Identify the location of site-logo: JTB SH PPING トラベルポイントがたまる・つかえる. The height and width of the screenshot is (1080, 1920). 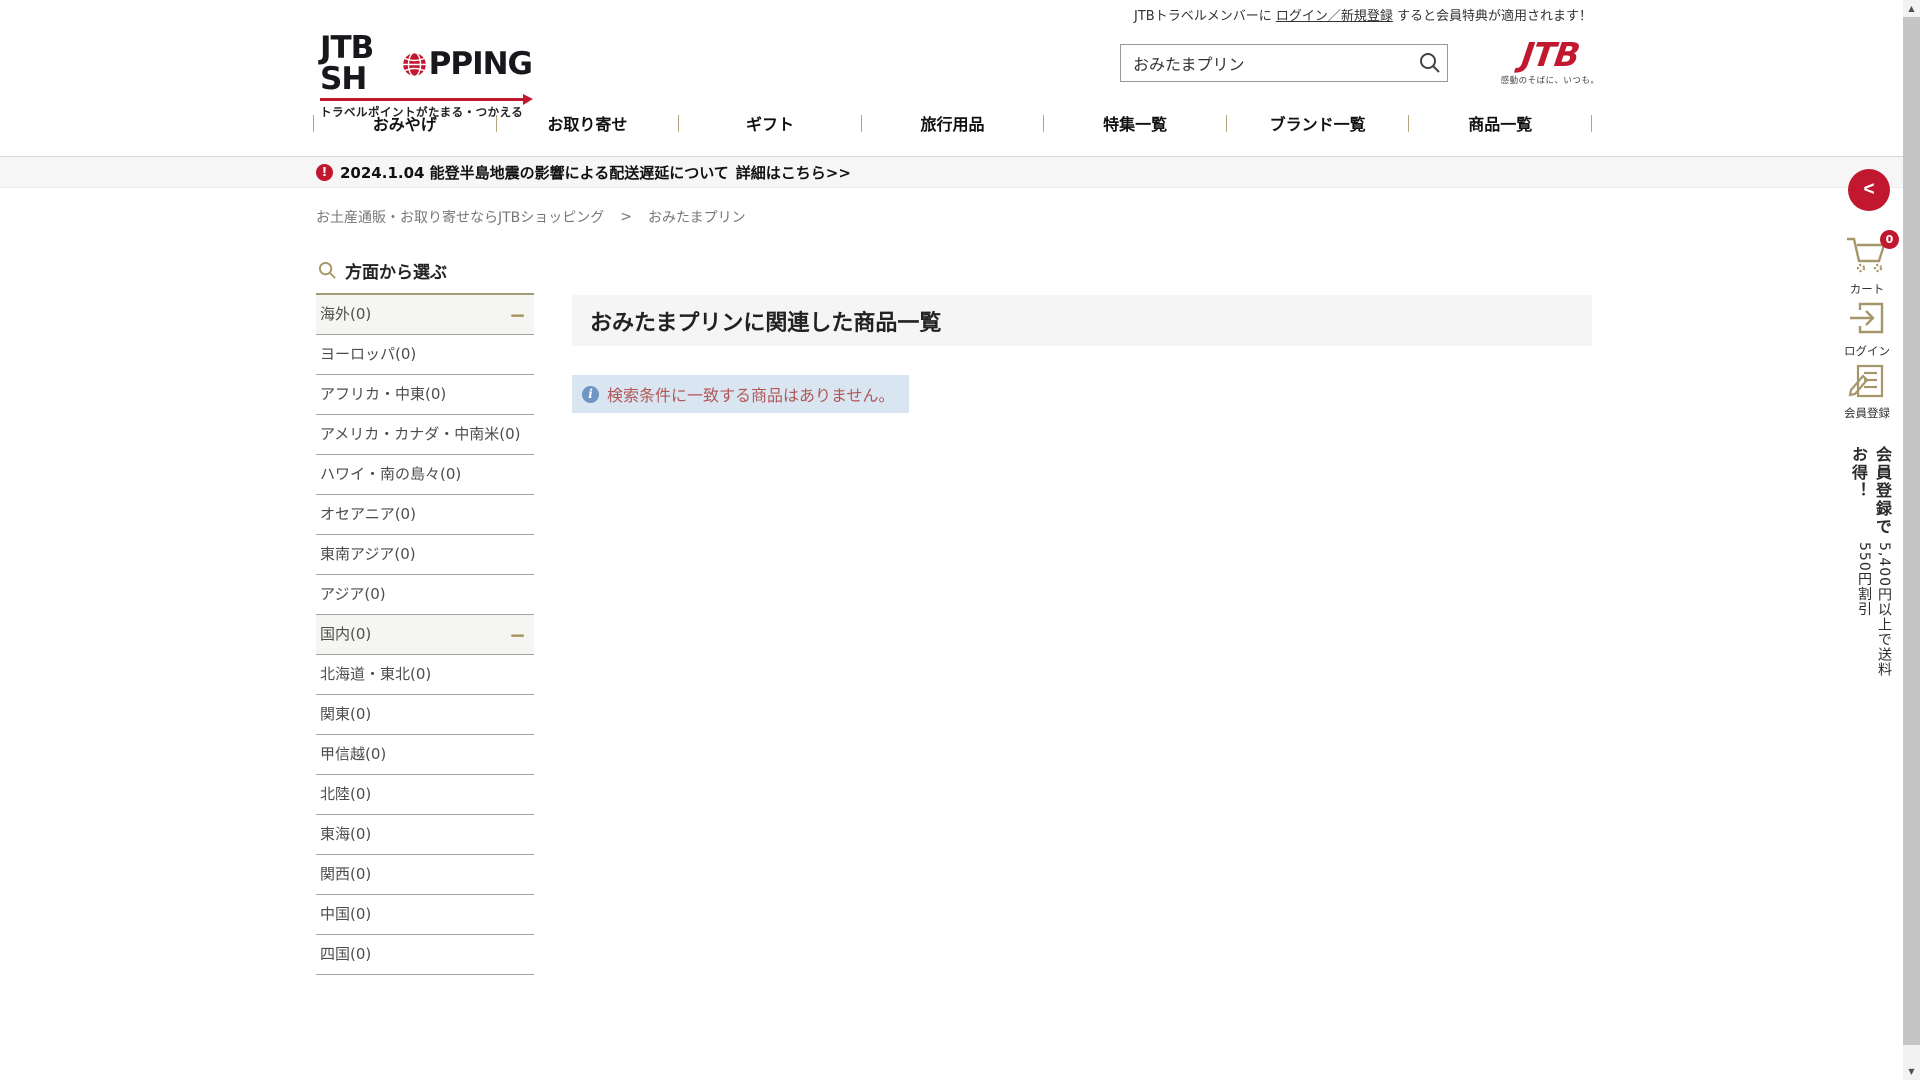
(426, 75).